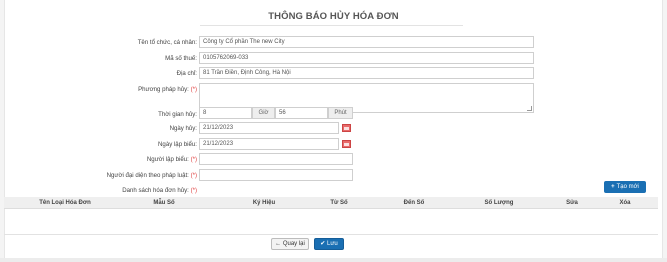  What do you see at coordinates (331, 25) in the screenshot?
I see `title-divider` at bounding box center [331, 25].